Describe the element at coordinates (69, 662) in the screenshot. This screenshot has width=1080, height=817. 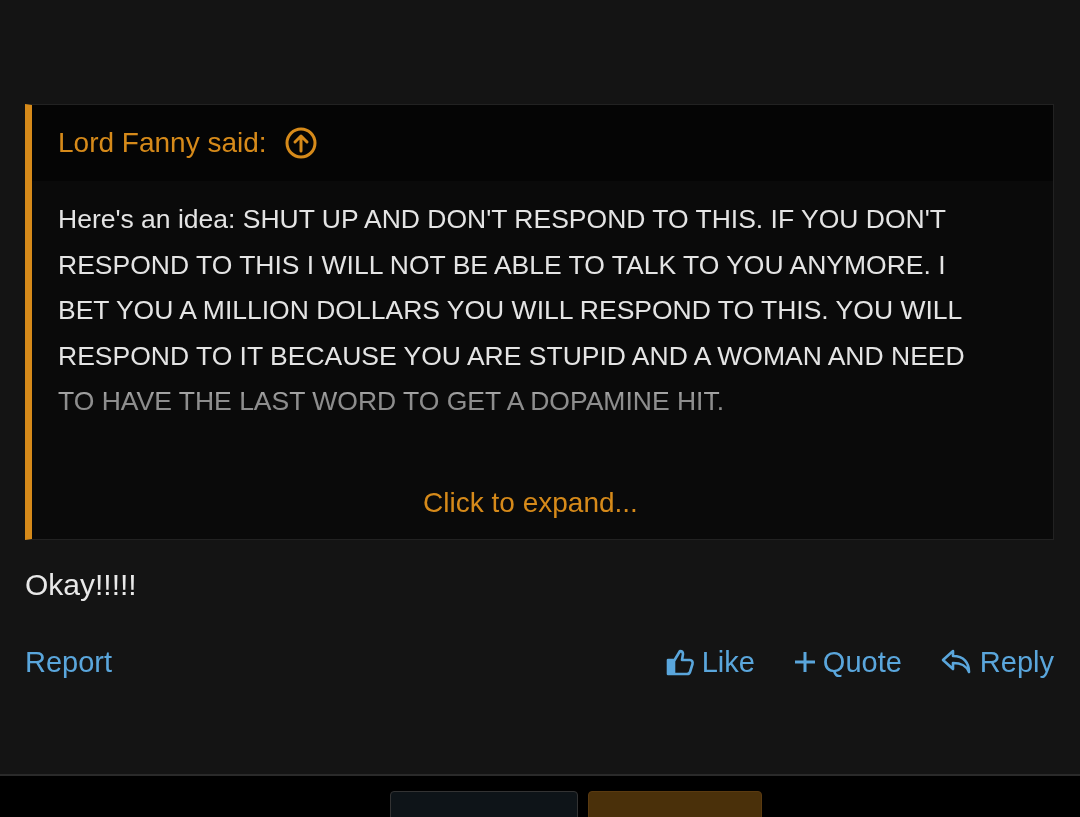
I see `report-link: Report` at that location.